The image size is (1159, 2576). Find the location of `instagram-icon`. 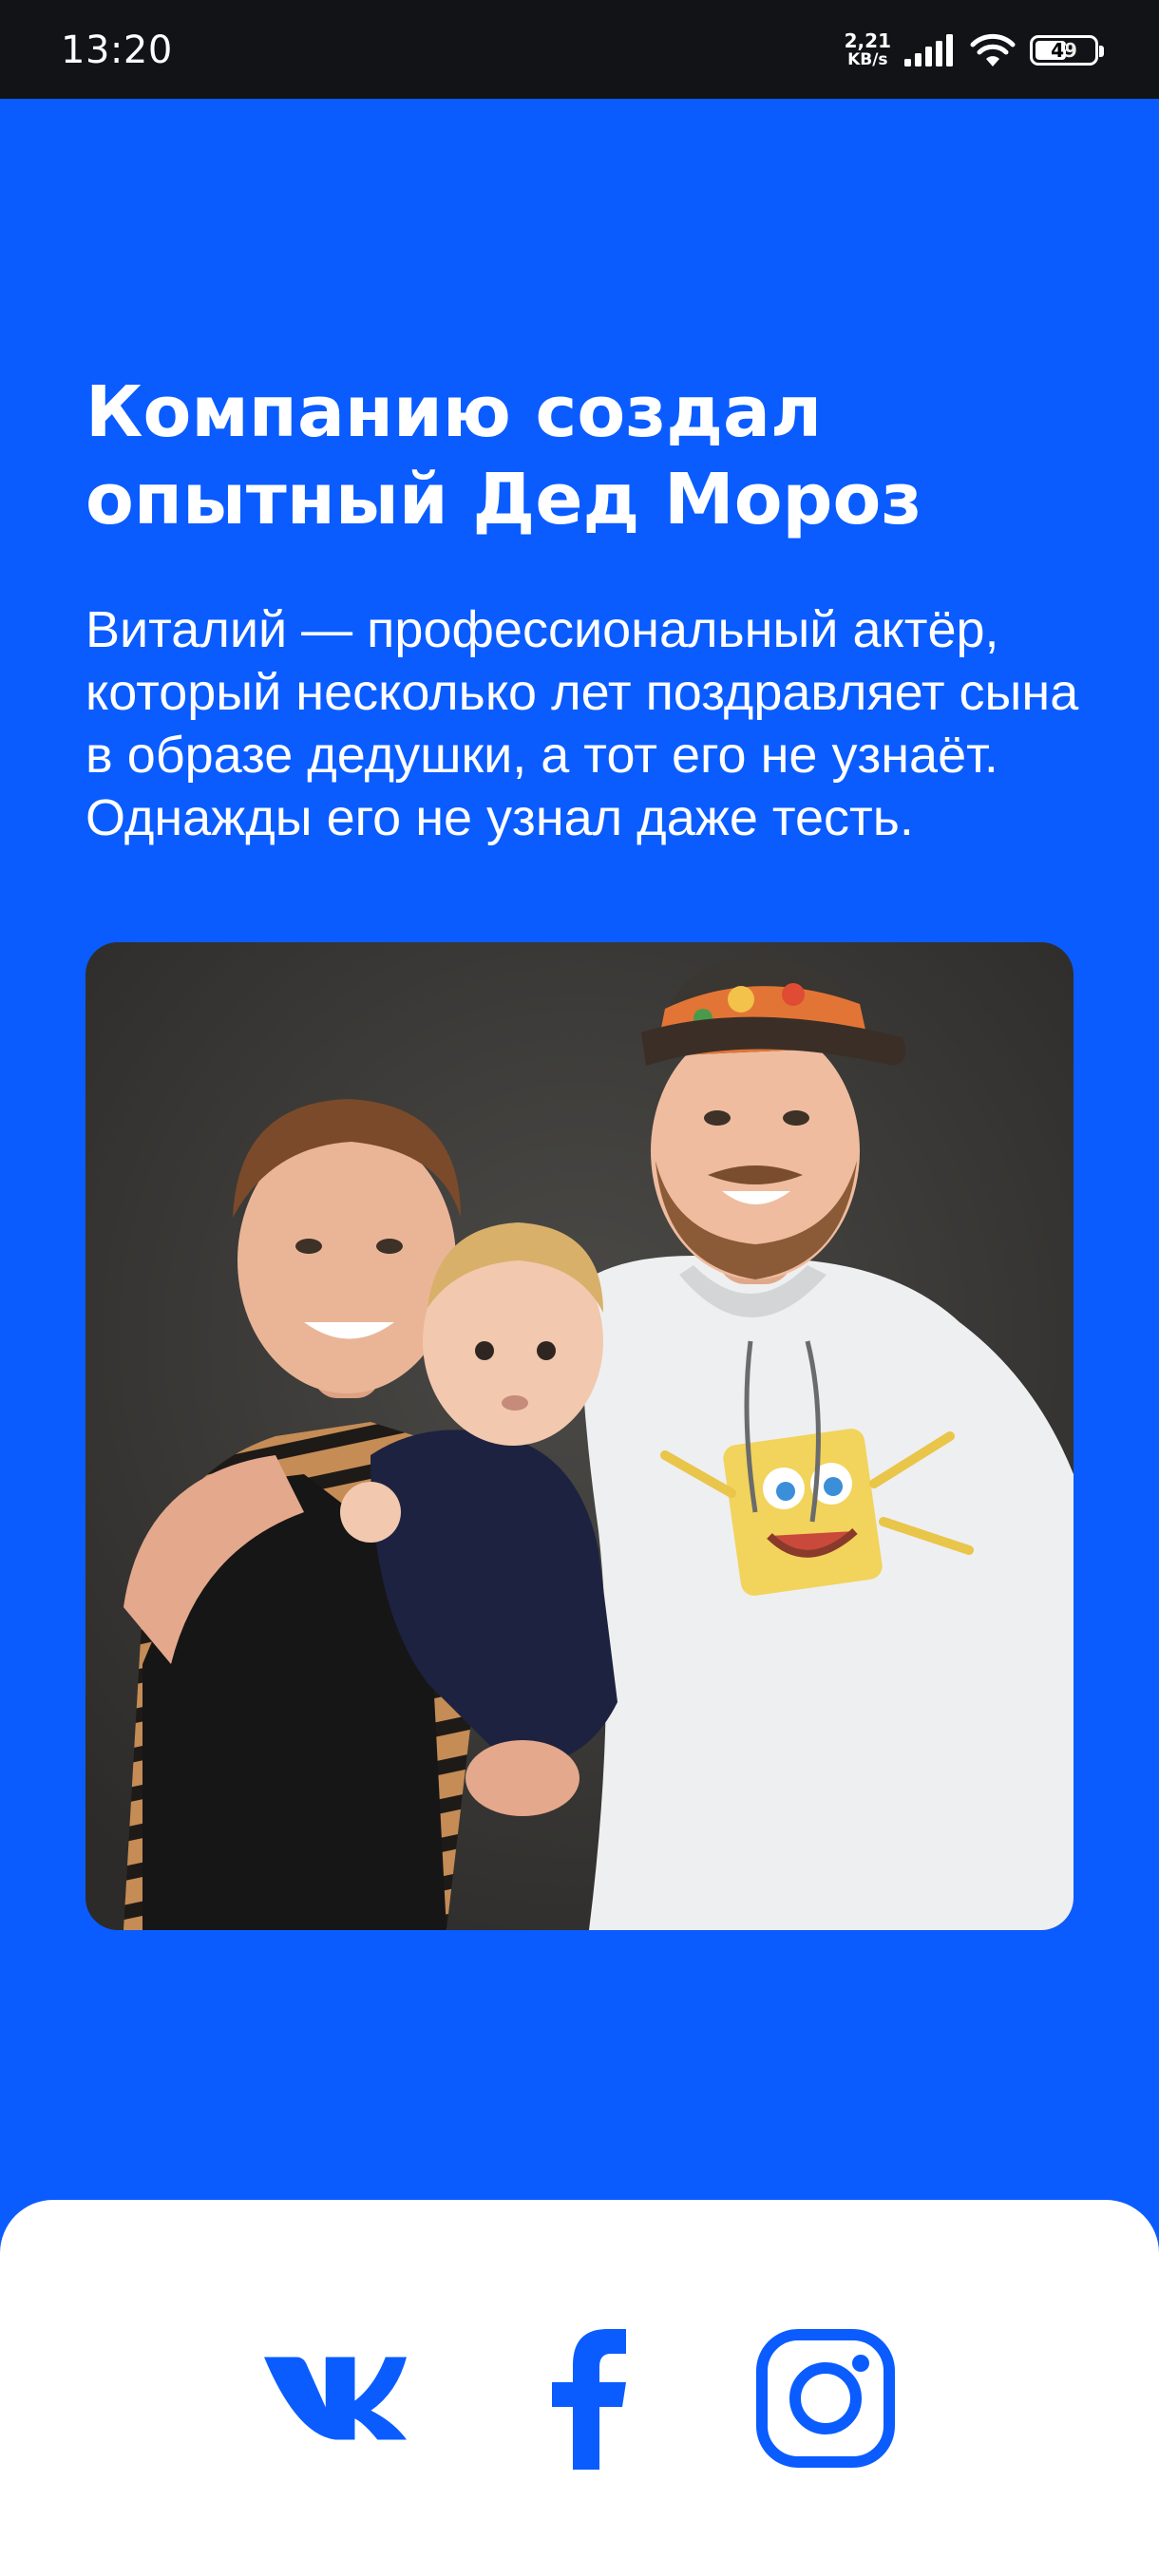

instagram-icon is located at coordinates (825, 2398).